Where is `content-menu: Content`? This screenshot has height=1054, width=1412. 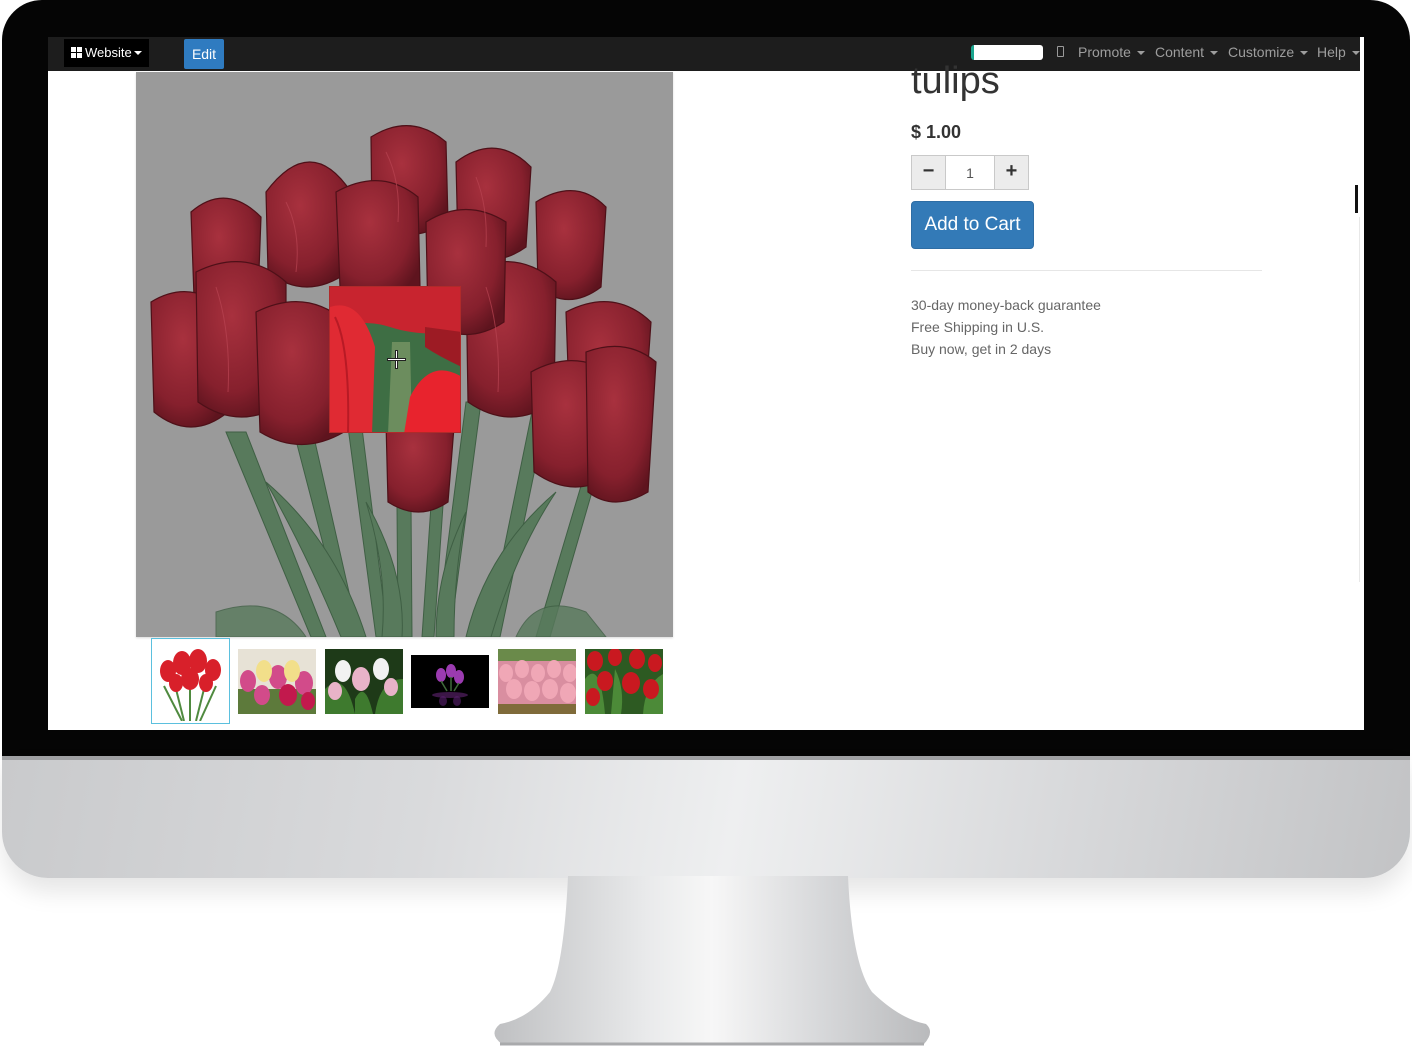 content-menu: Content is located at coordinates (1186, 54).